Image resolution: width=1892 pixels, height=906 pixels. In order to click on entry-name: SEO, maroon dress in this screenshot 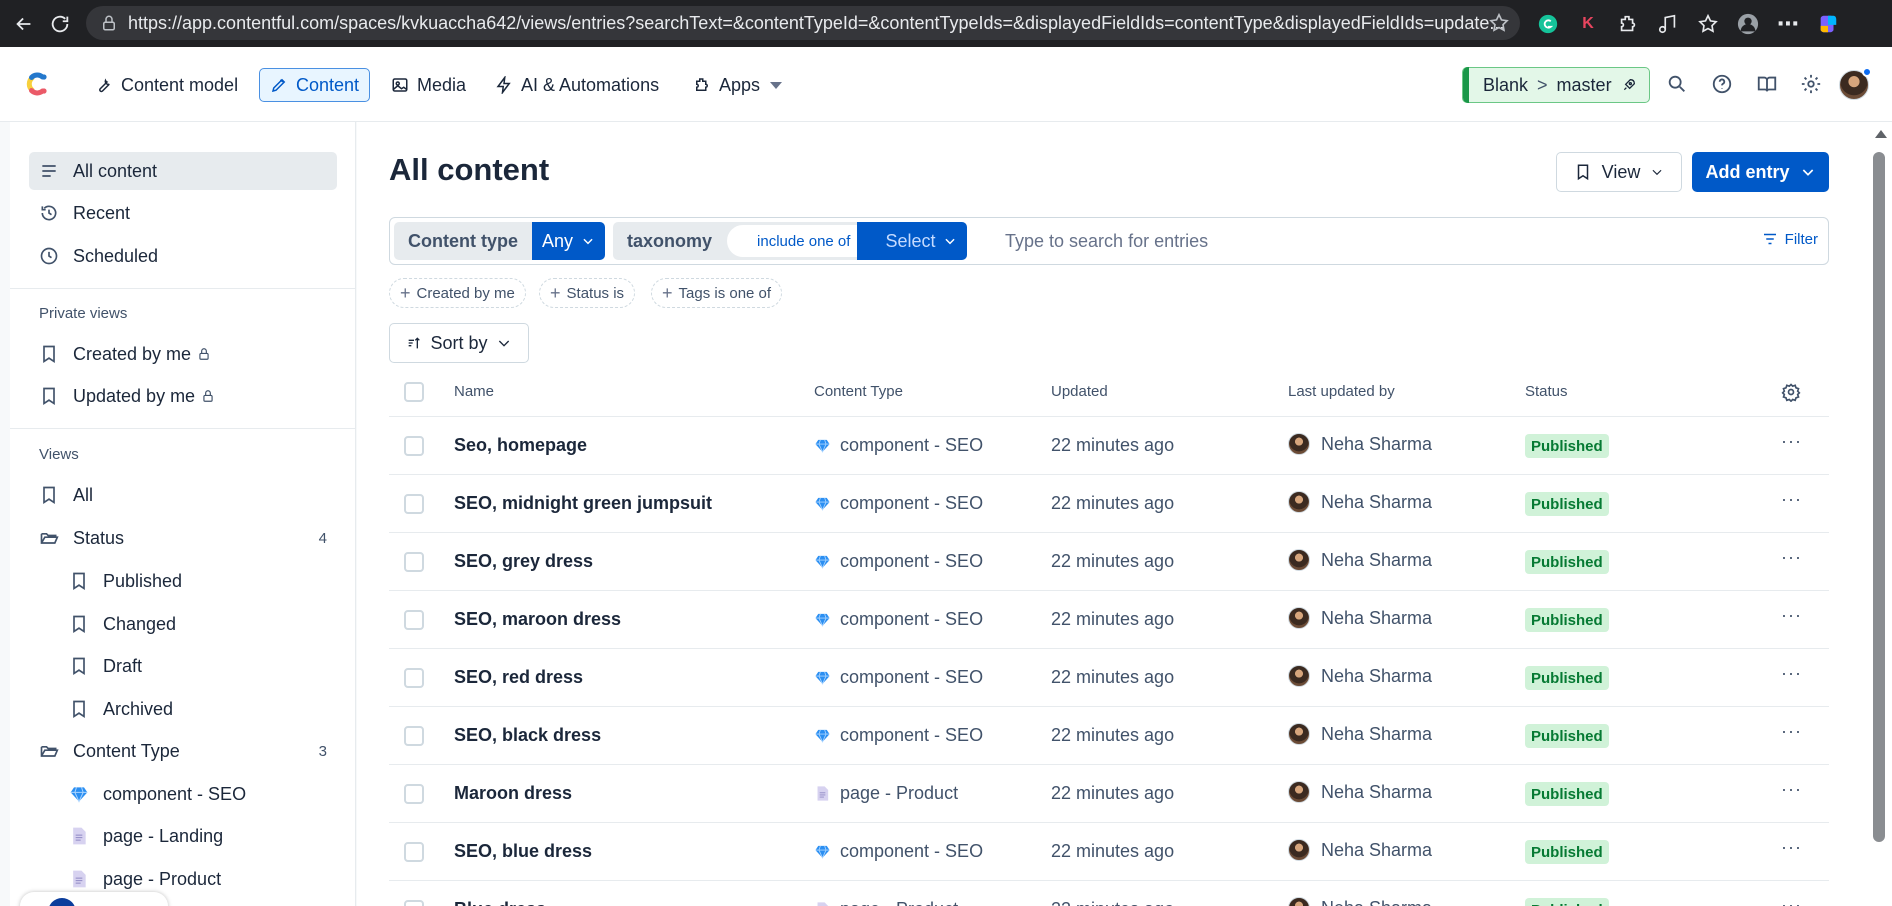, I will do `click(537, 619)`.